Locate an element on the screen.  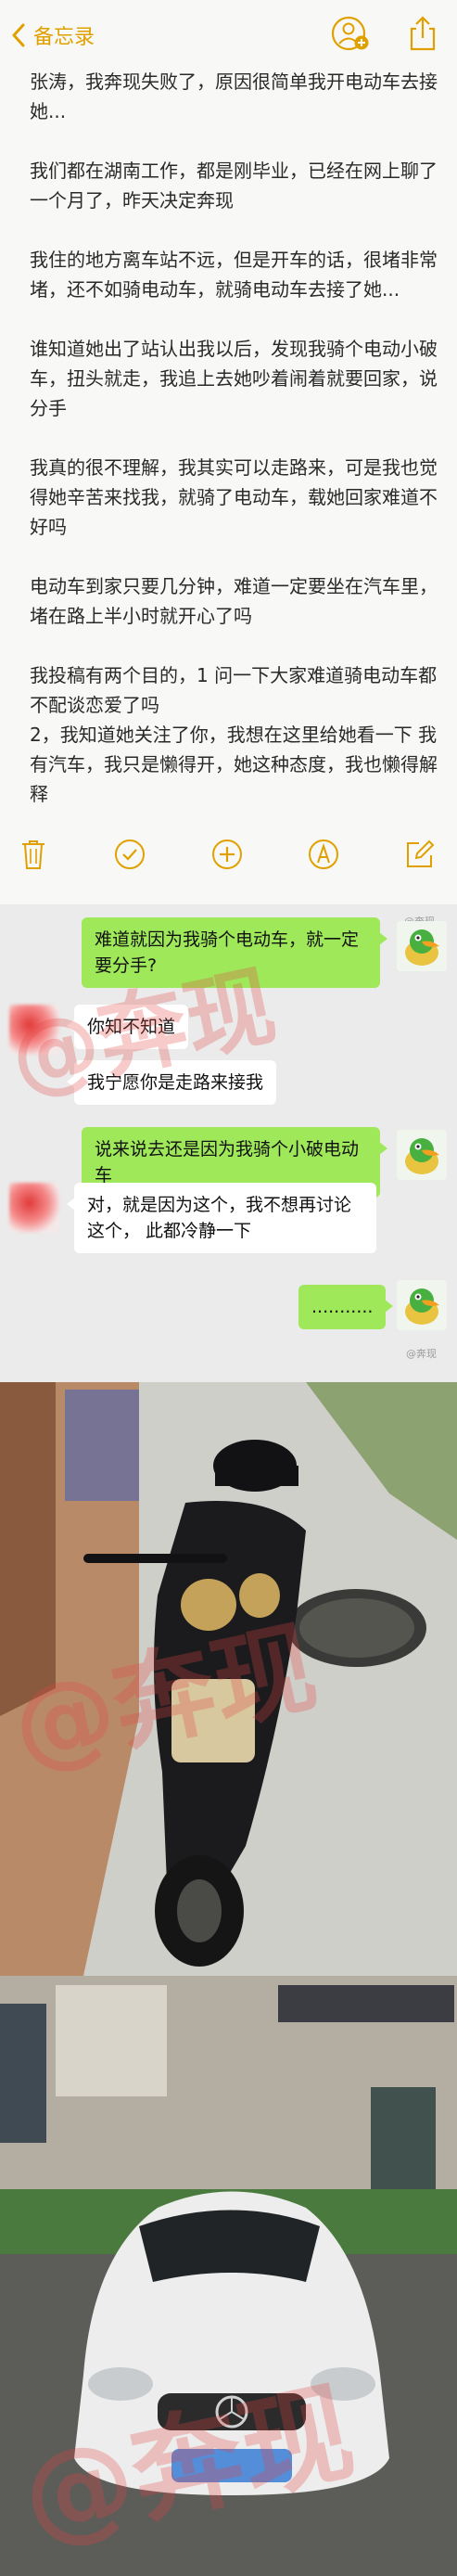
markup-button is located at coordinates (323, 854).